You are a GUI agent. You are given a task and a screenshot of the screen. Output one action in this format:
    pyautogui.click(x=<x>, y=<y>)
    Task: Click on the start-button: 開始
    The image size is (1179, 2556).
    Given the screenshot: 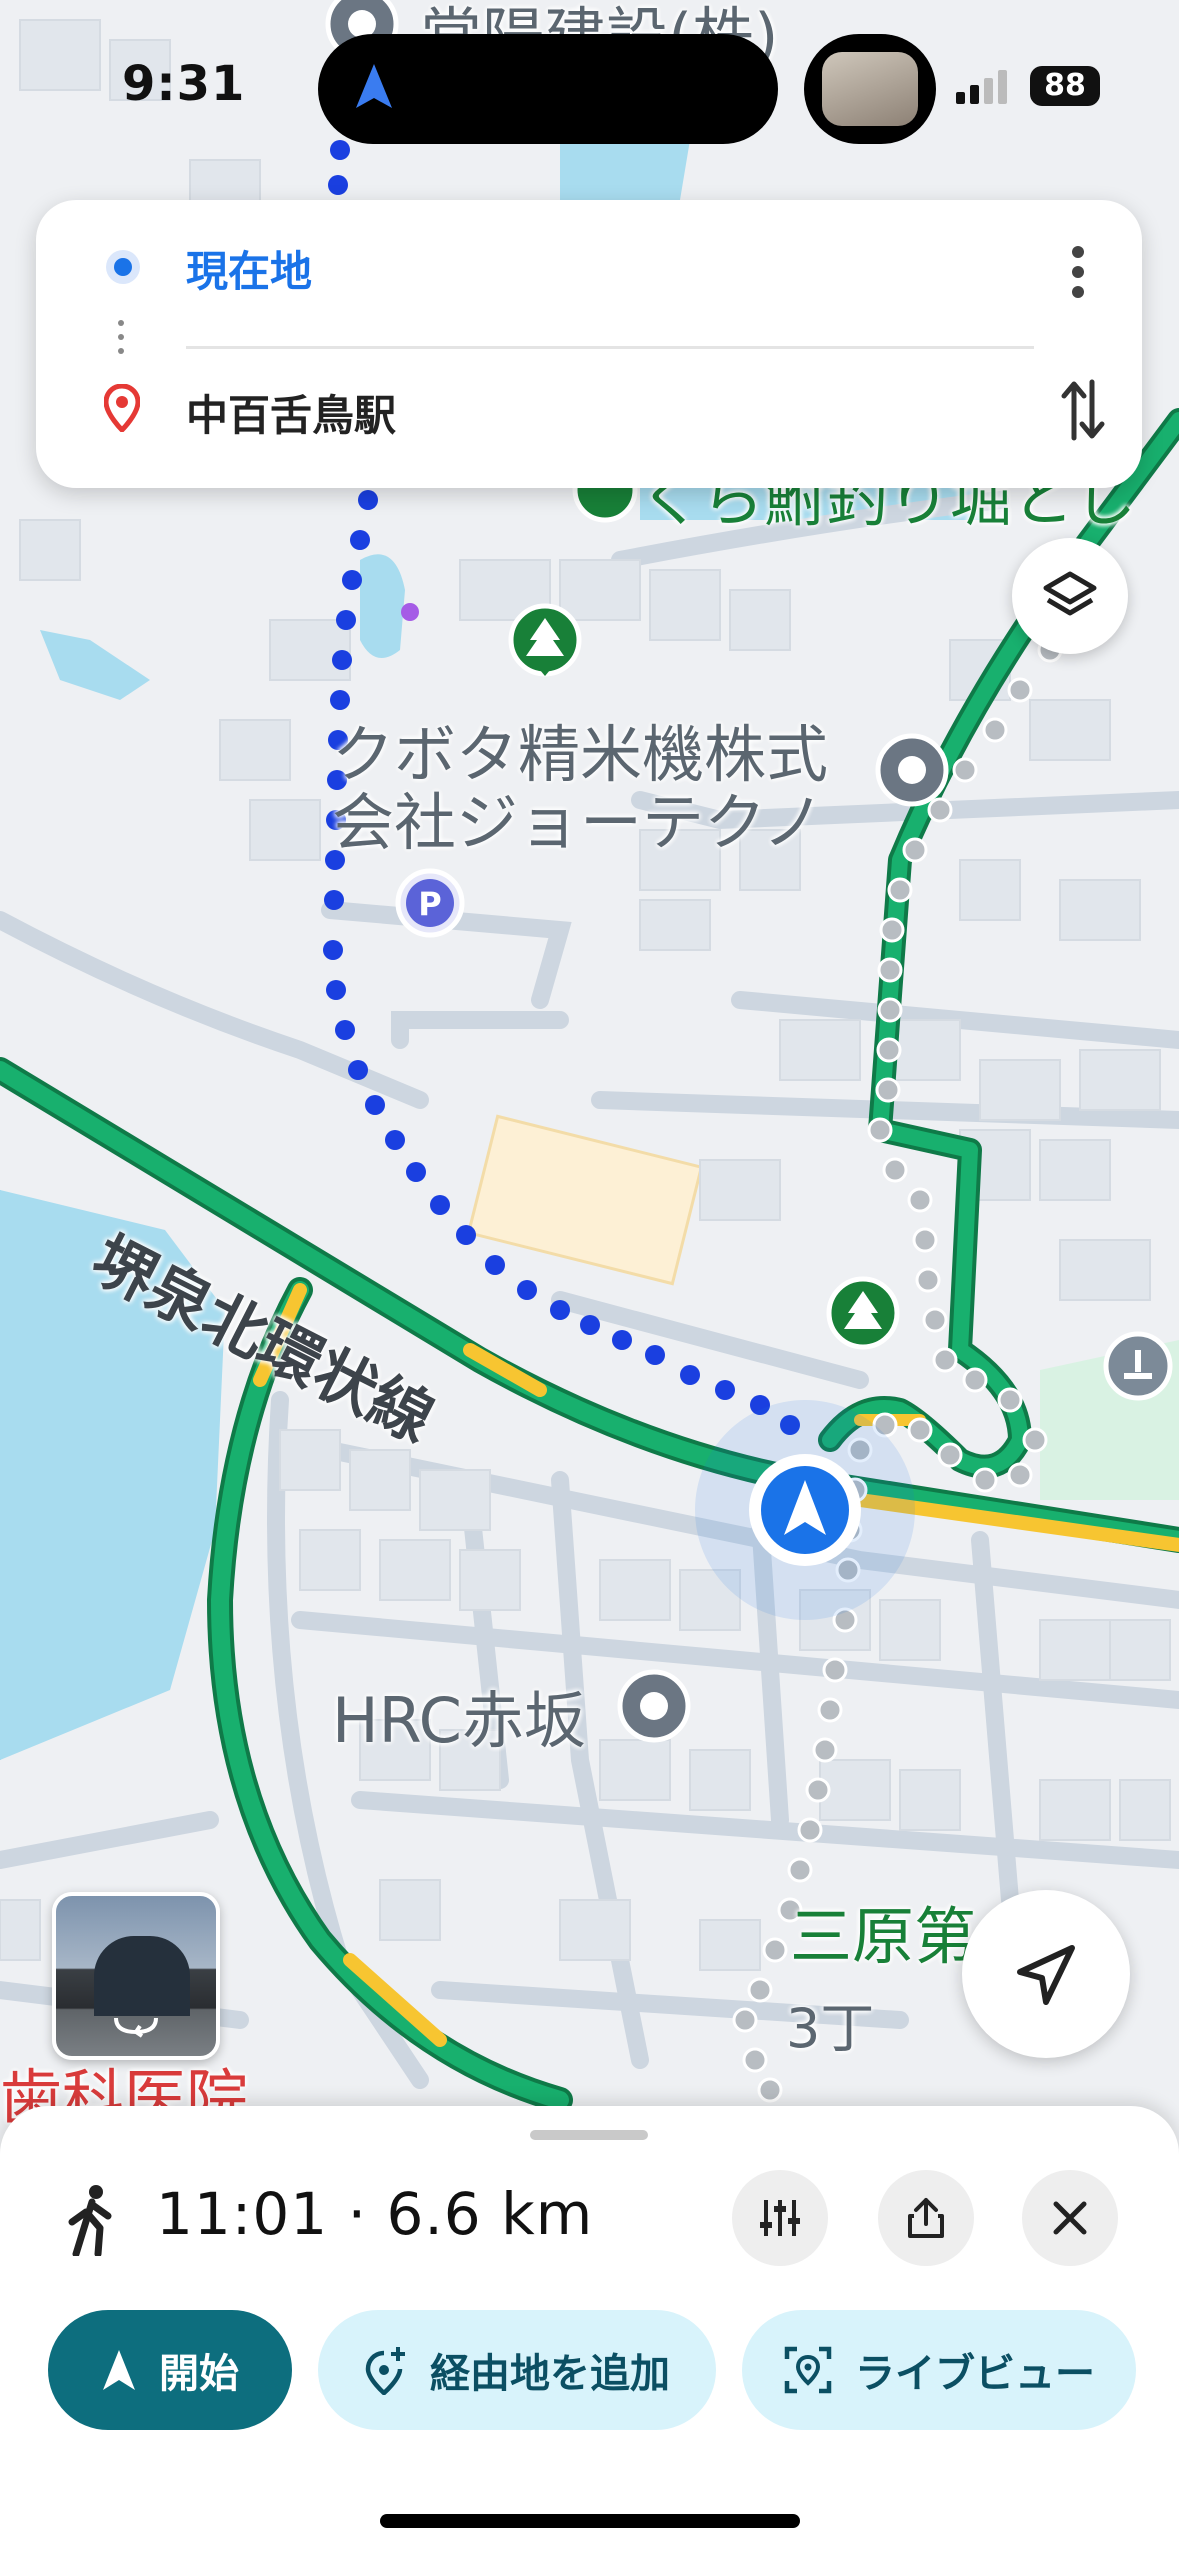 What is the action you would take?
    pyautogui.click(x=170, y=2370)
    